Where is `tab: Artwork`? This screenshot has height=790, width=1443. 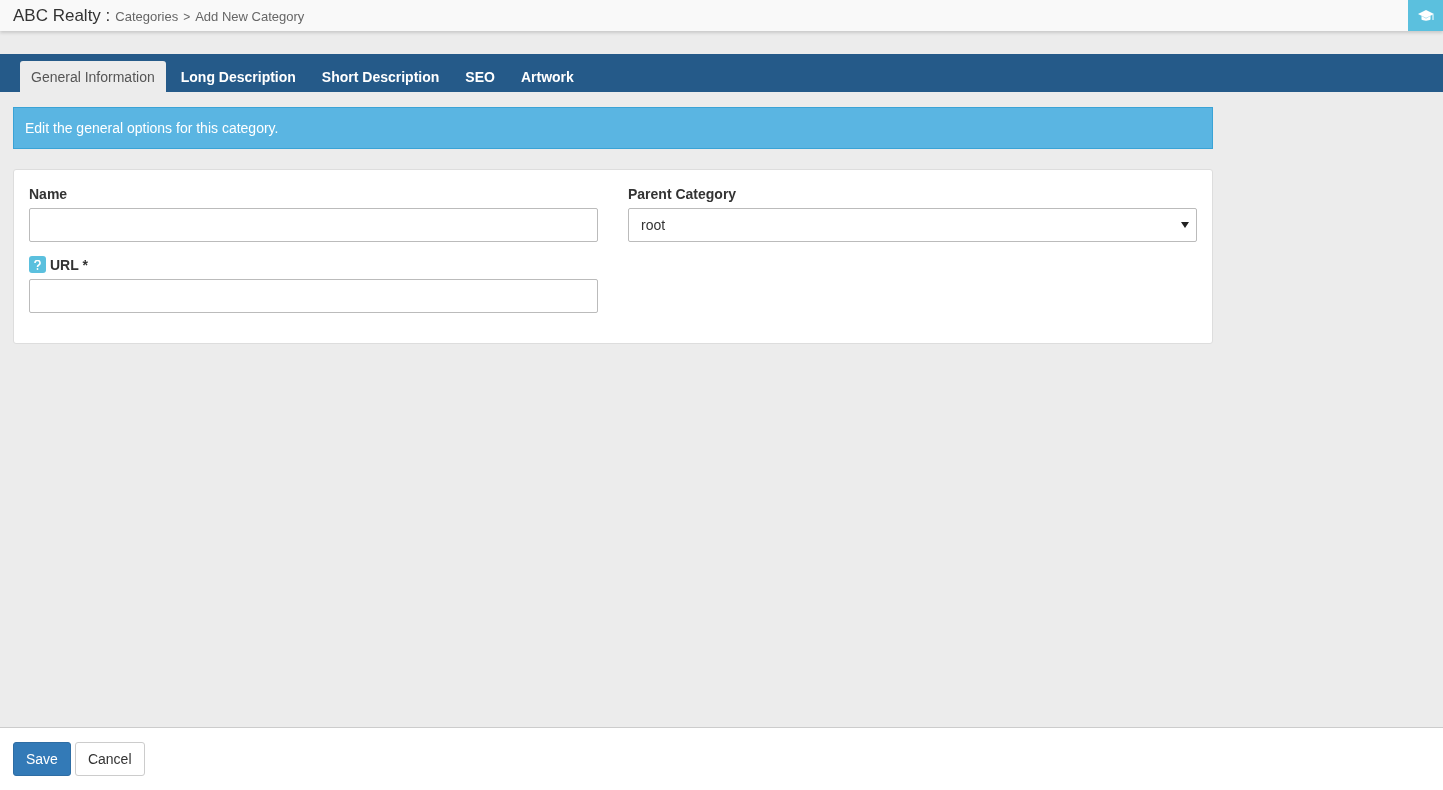
tab: Artwork is located at coordinates (547, 76).